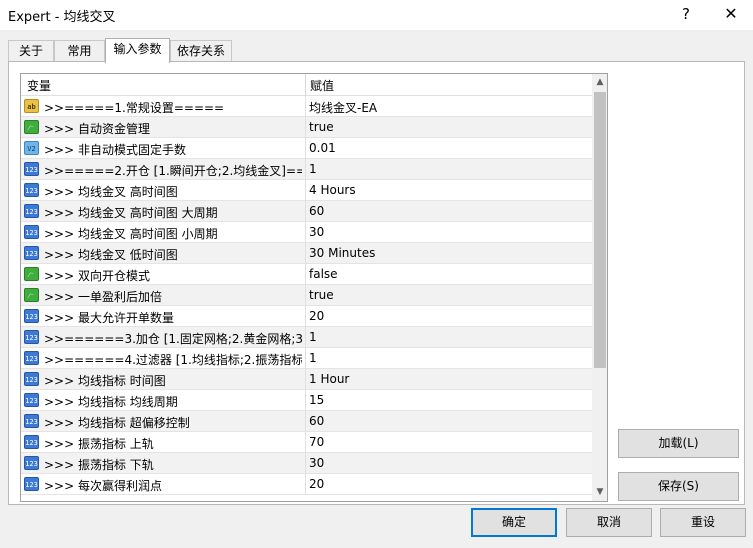  Describe the element at coordinates (103, 486) in the screenshot. I see `parameter-name: >>> 每次赢得利润点` at that location.